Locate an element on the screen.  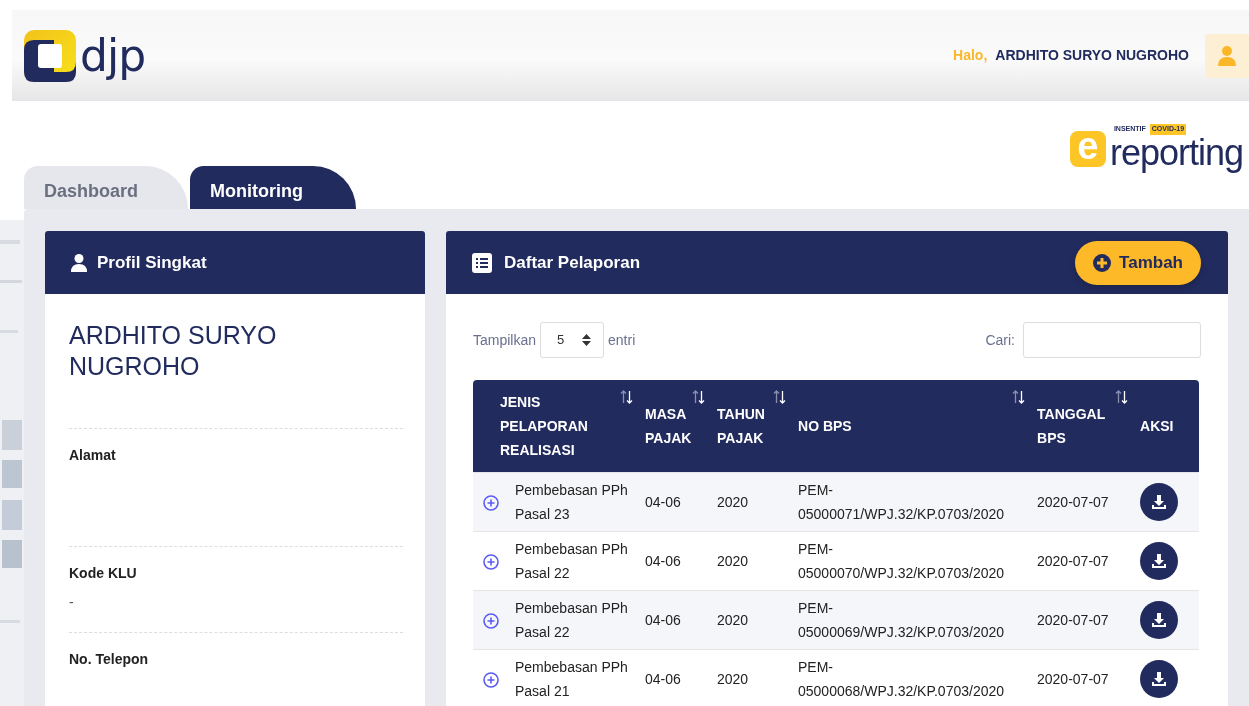
logo-icon is located at coordinates (50, 55).